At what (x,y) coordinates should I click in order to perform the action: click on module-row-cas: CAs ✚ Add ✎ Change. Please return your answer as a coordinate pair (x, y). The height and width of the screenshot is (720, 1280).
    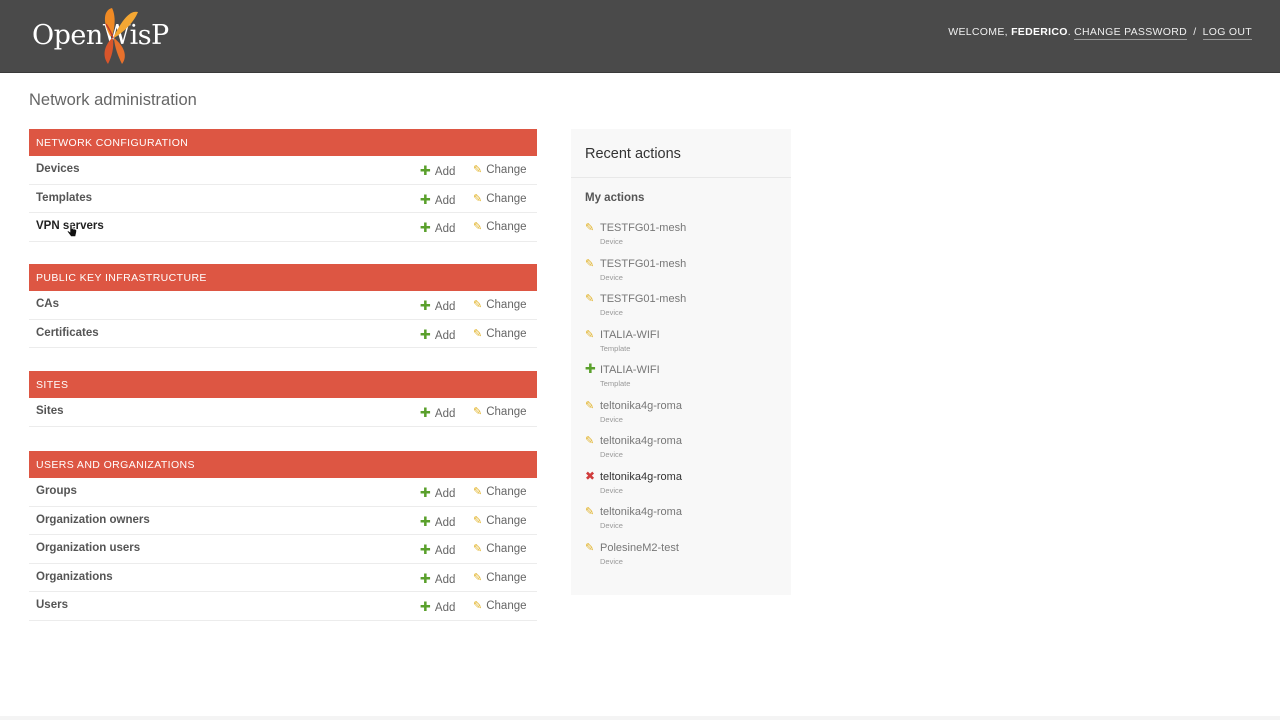
    Looking at the image, I should click on (283, 305).